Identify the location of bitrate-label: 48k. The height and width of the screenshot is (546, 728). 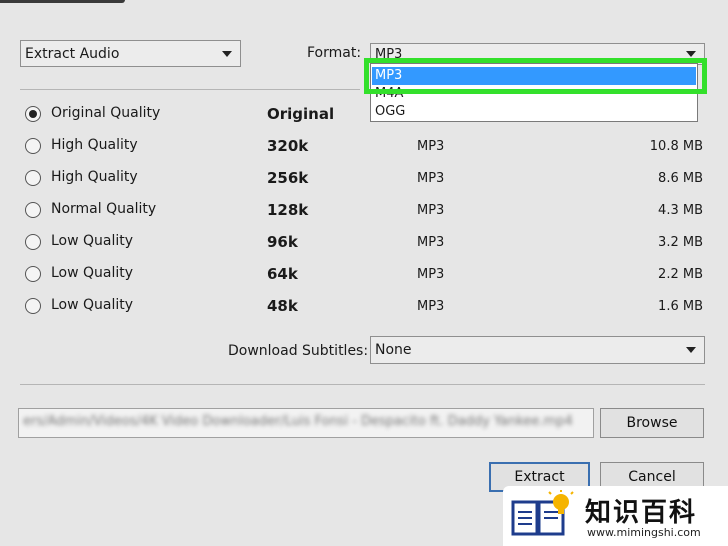
(282, 306).